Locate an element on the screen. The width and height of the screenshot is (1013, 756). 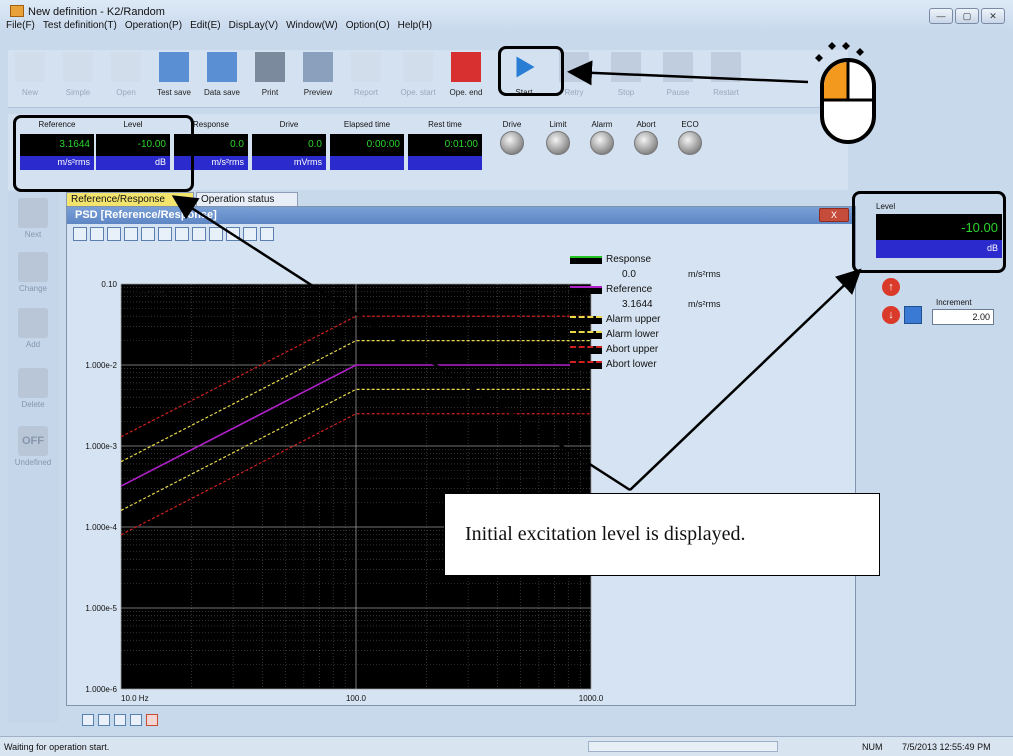
arrow-to-start is located at coordinates (688, 73).